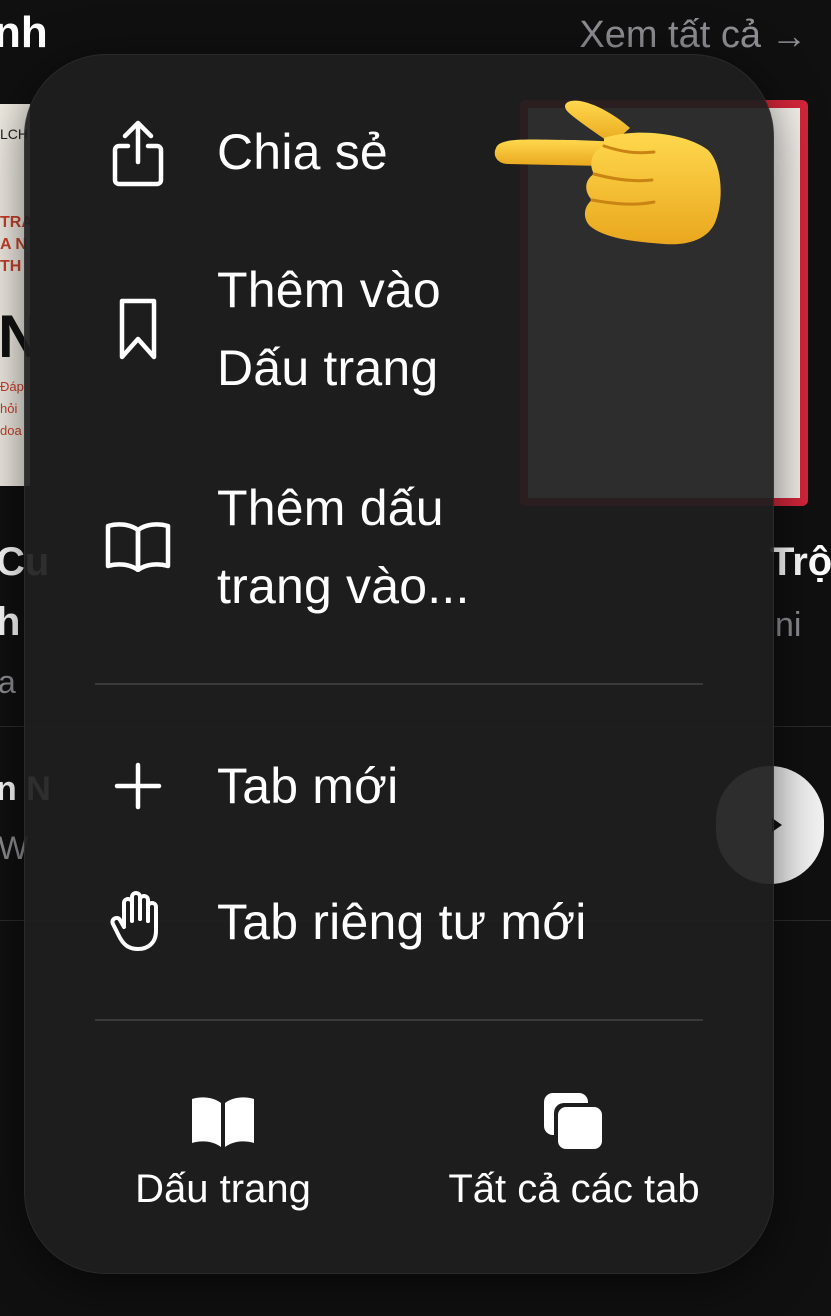  I want to click on book-title-right: Trộ, so click(800, 562).